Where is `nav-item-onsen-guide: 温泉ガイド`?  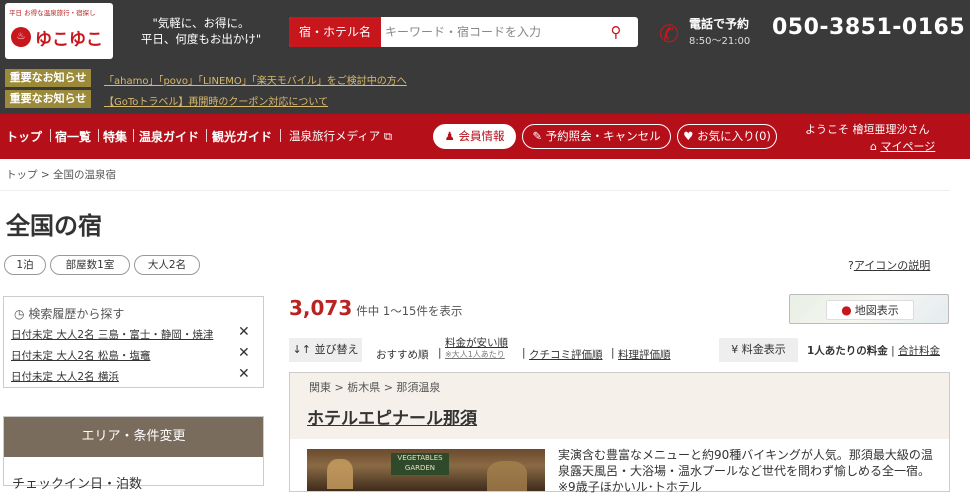
nav-item-onsen-guide: 温泉ガイド is located at coordinates (169, 136).